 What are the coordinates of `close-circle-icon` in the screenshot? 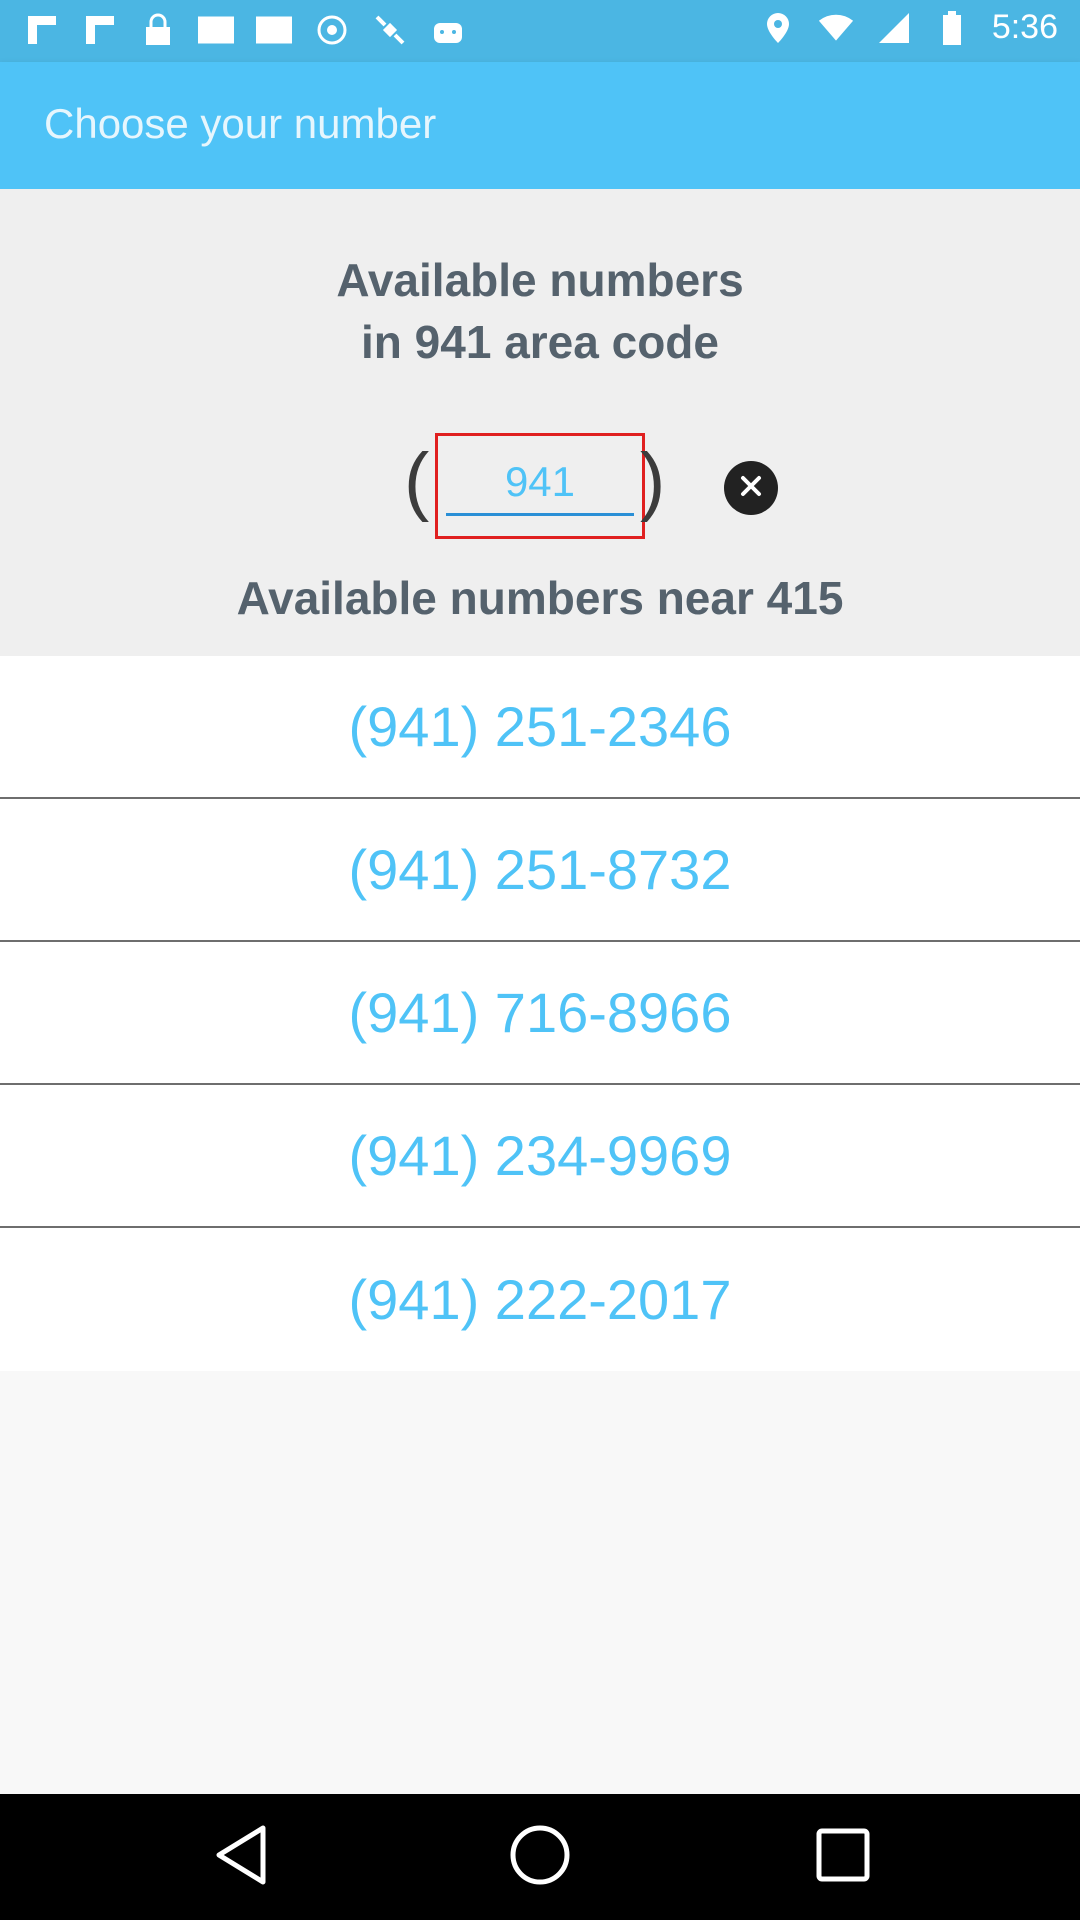 It's located at (751, 488).